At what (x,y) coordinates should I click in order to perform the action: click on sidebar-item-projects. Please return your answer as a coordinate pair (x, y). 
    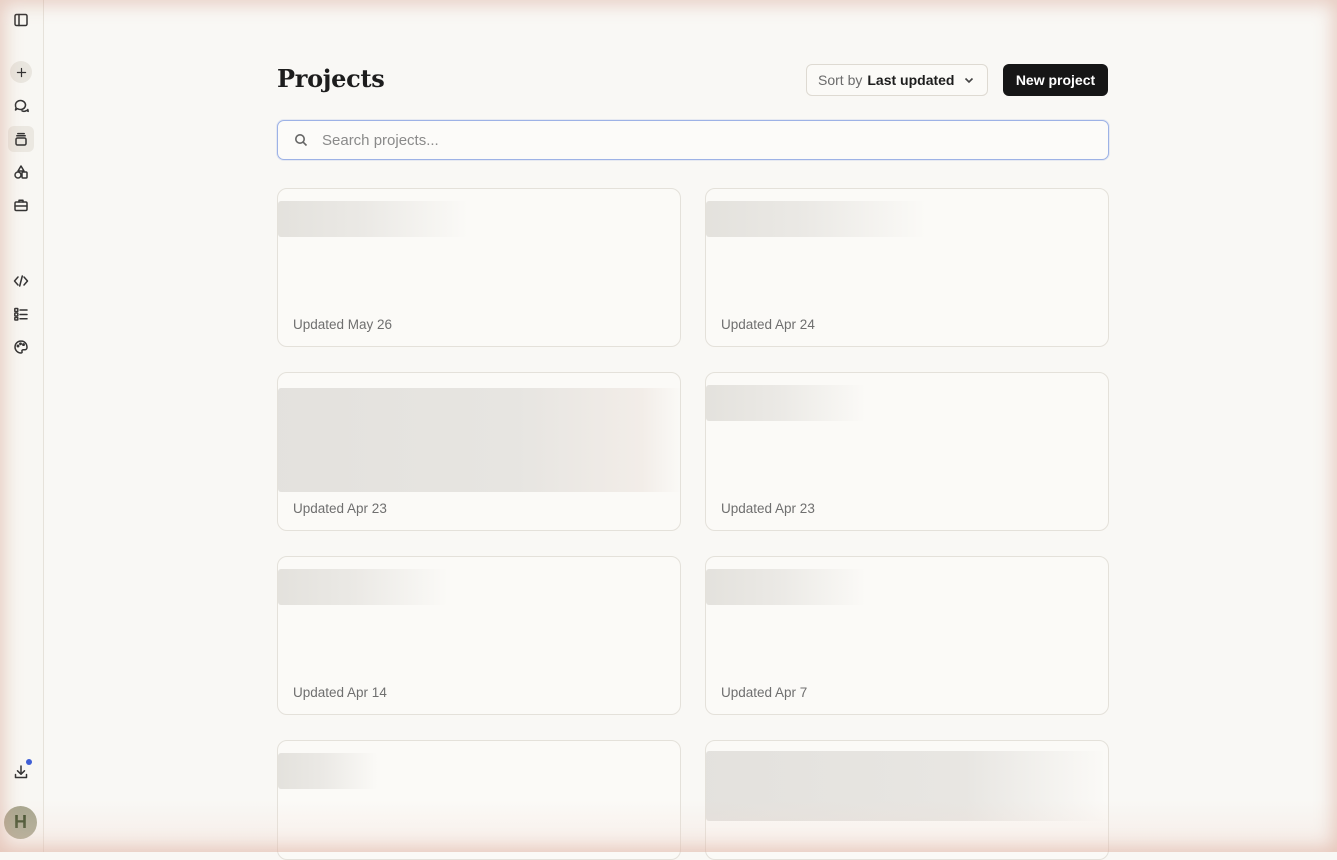
    Looking at the image, I should click on (21, 139).